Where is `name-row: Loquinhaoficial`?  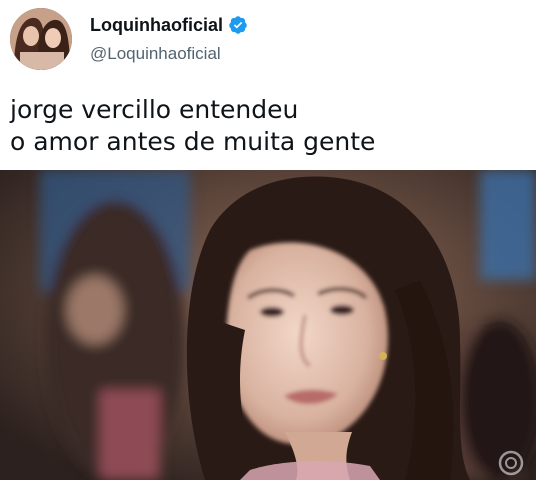 name-row: Loquinhaoficial is located at coordinates (169, 25).